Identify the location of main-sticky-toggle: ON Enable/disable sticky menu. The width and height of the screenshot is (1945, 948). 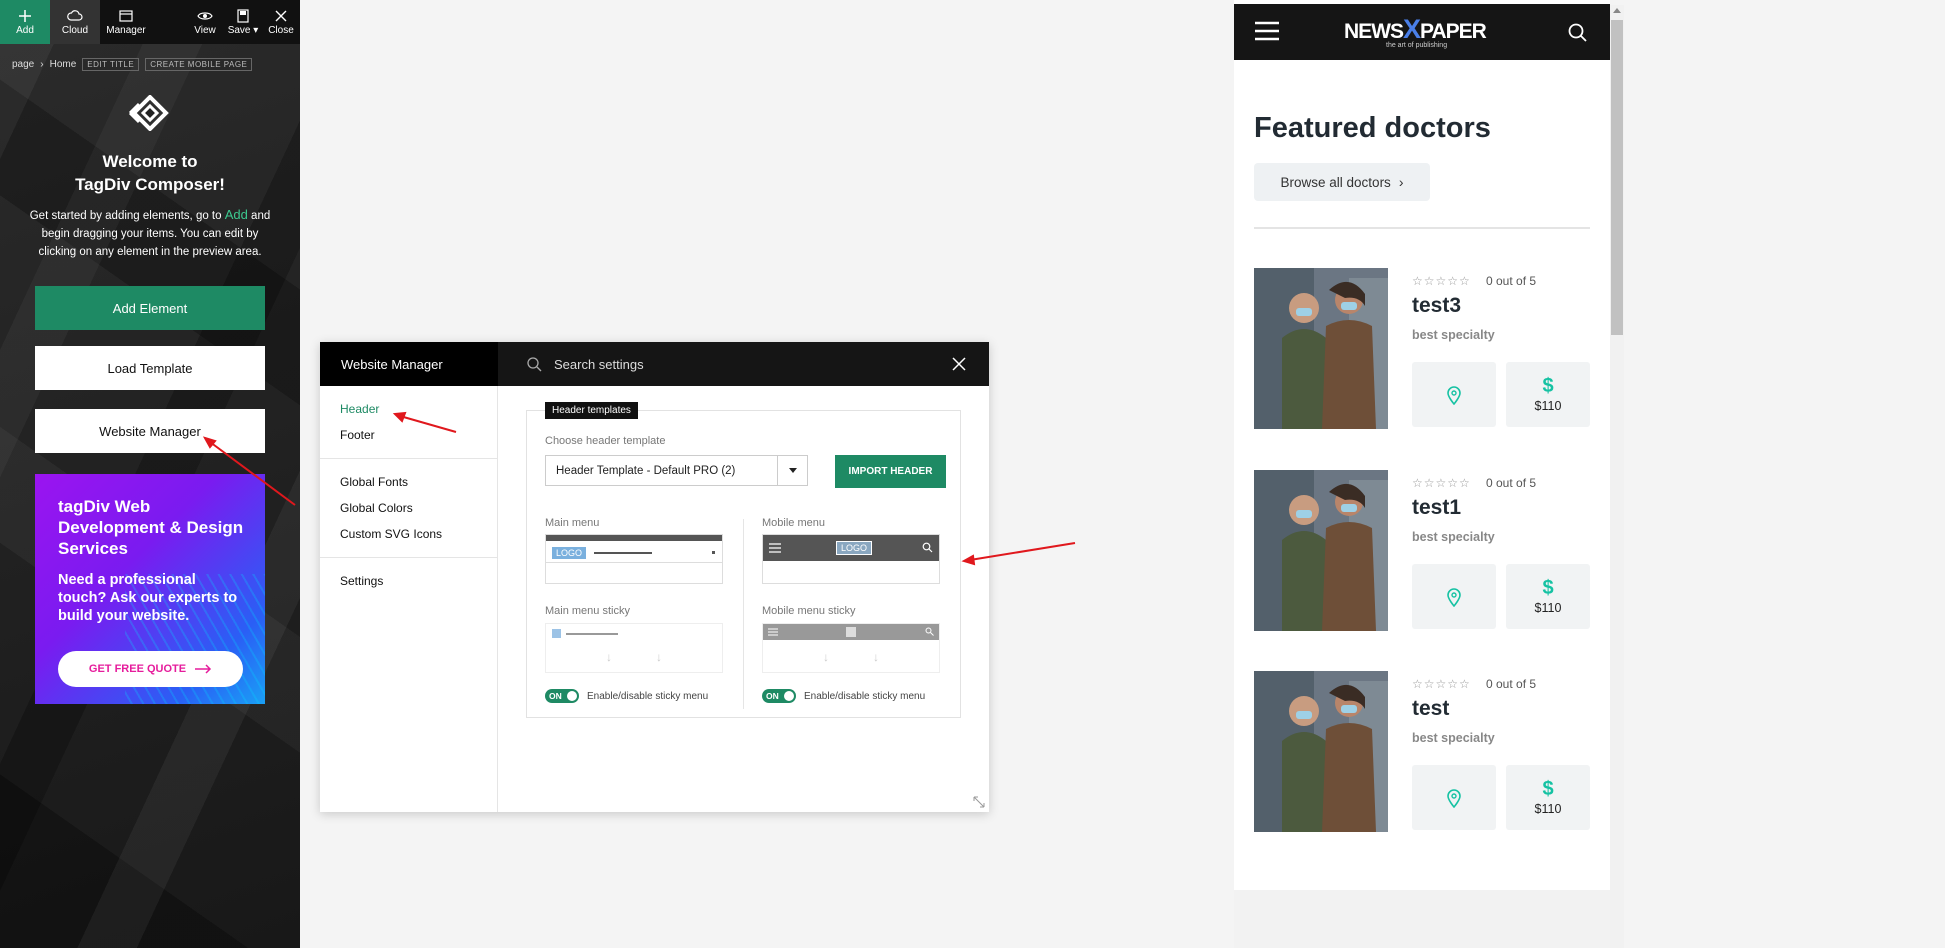
(626, 696).